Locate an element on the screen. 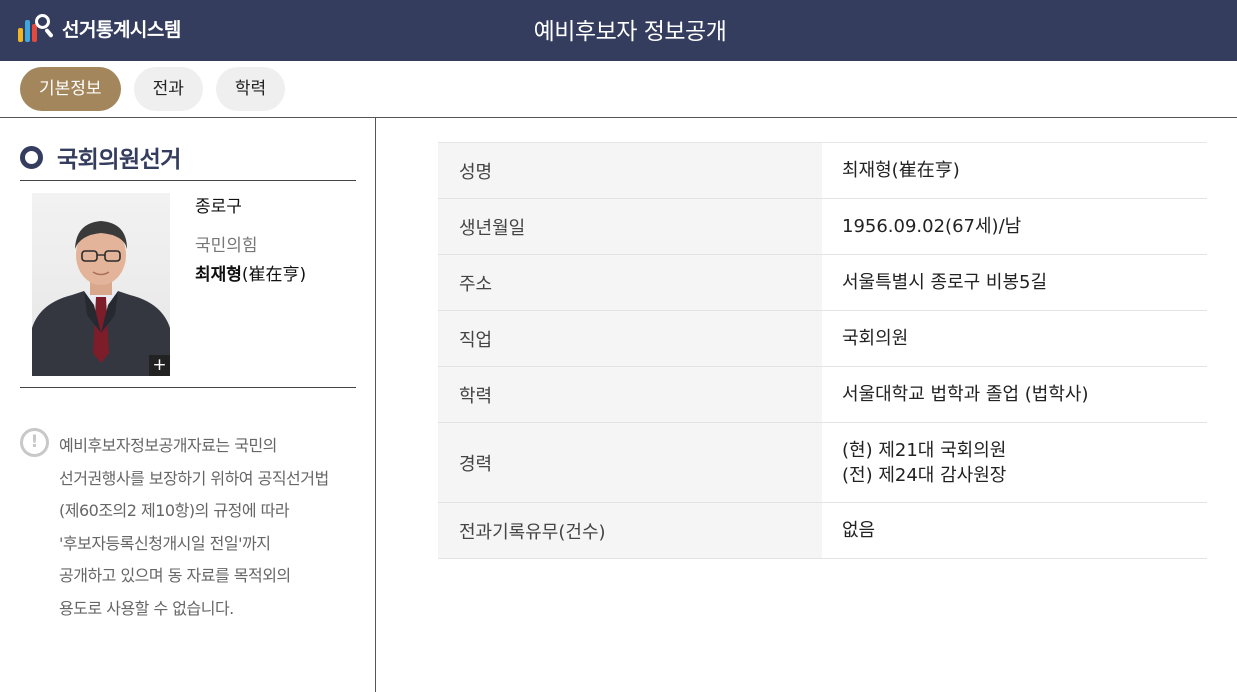 The width and height of the screenshot is (1237, 692). zoom-plus-icon: + is located at coordinates (159, 365).